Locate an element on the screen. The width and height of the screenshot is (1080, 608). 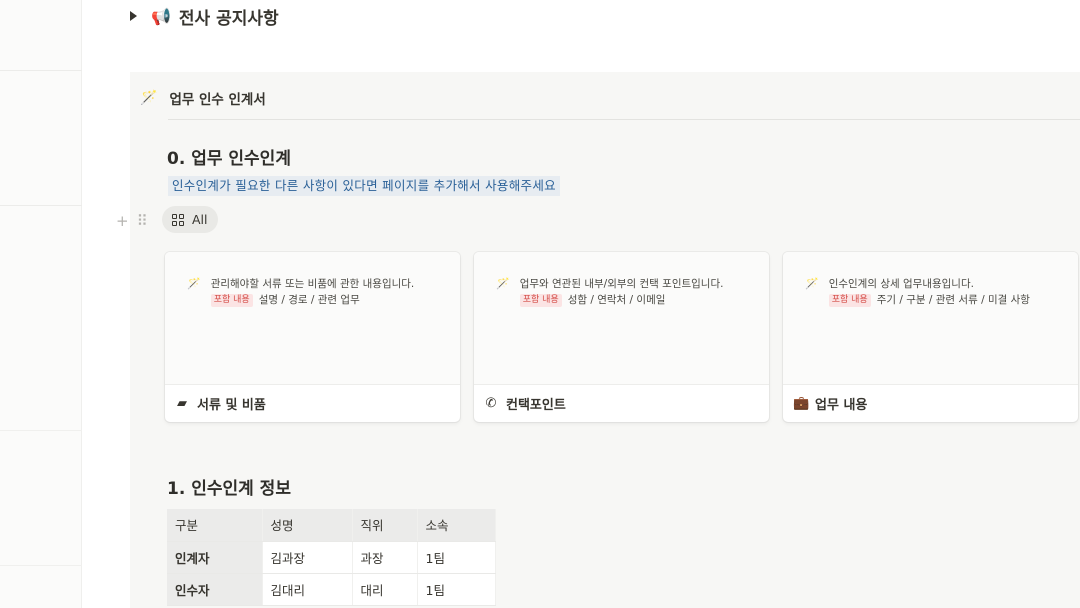
table-cell: 김대리 is located at coordinates (307, 589).